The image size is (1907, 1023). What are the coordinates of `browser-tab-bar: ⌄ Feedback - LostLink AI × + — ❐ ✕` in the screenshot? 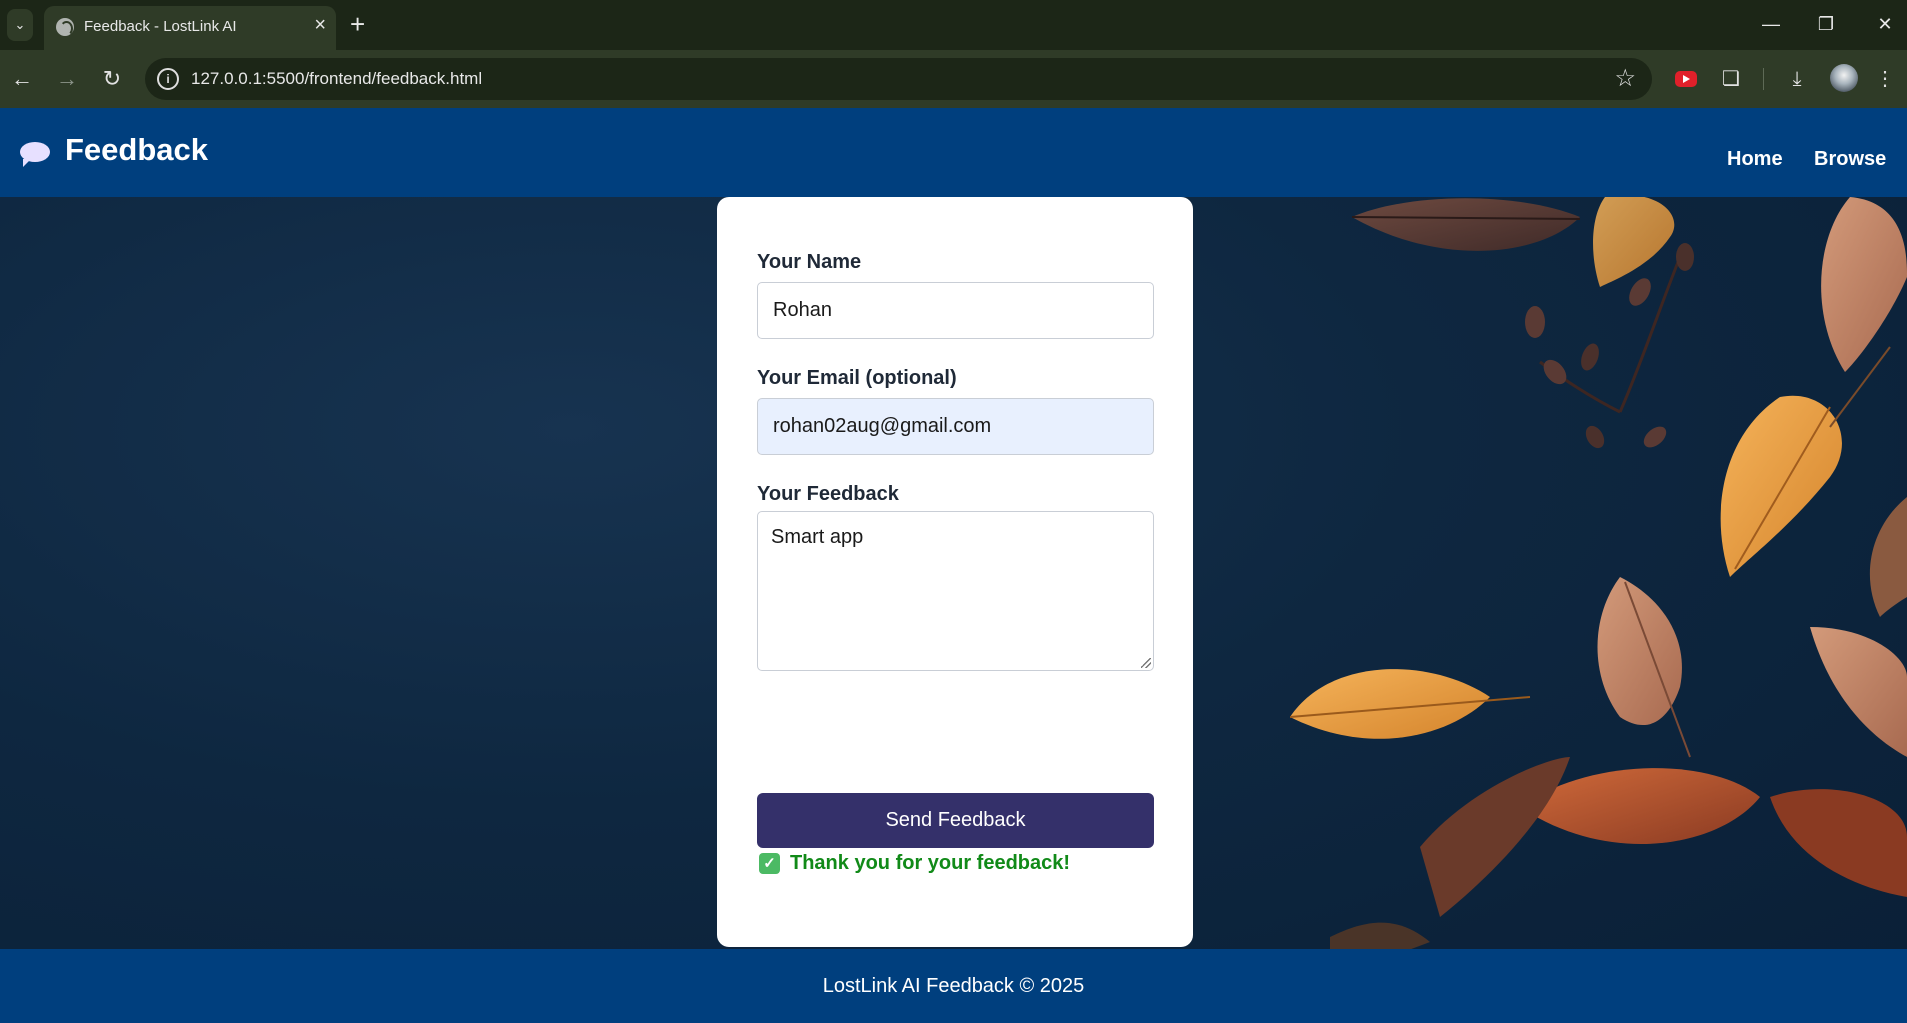 It's located at (953, 25).